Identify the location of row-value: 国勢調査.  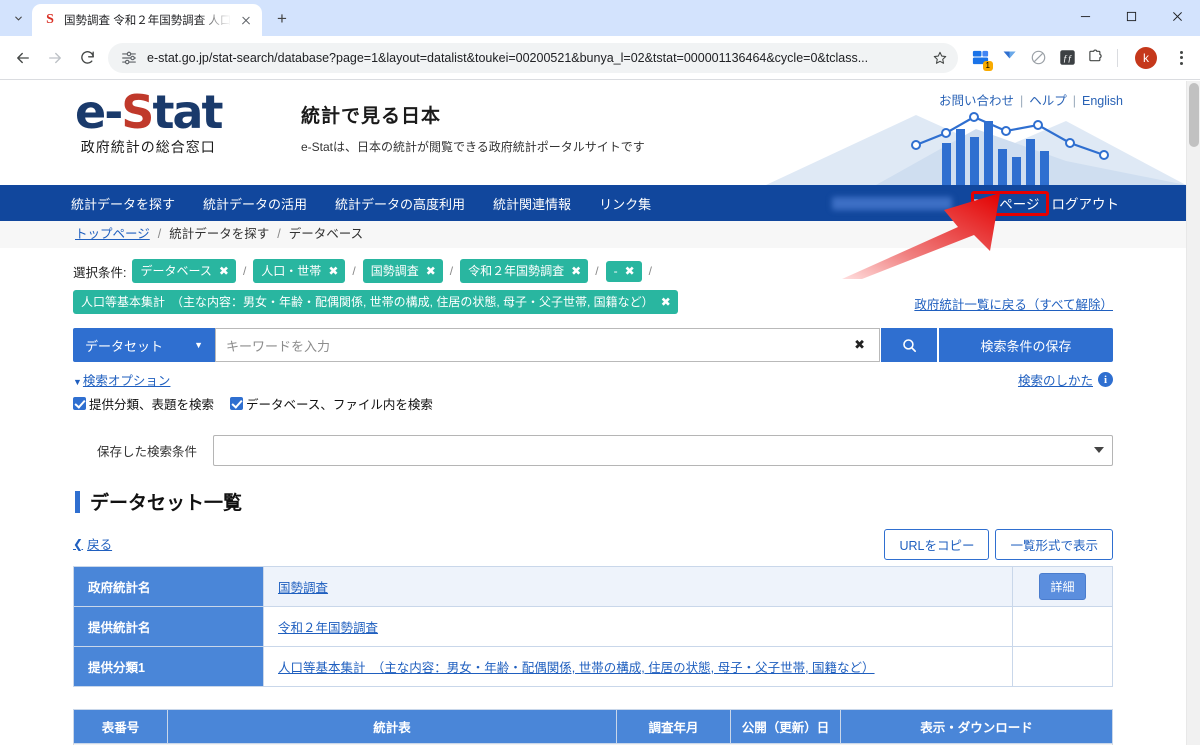
(638, 586).